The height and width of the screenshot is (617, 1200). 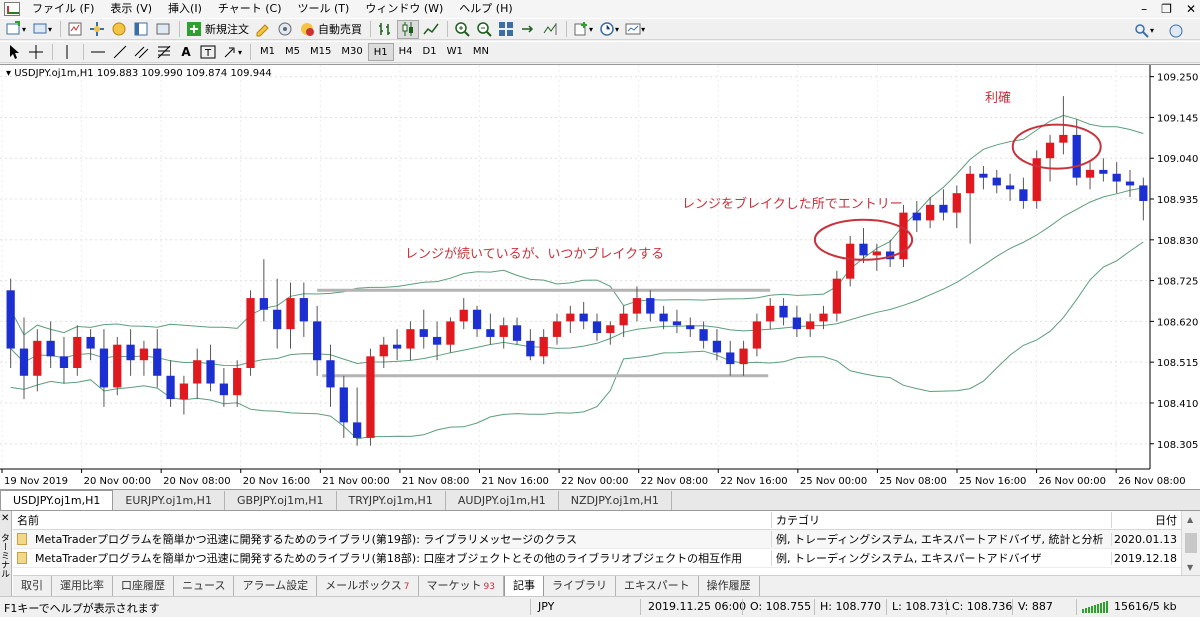 What do you see at coordinates (1144, 30) in the screenshot?
I see `search-icon: ▾` at bounding box center [1144, 30].